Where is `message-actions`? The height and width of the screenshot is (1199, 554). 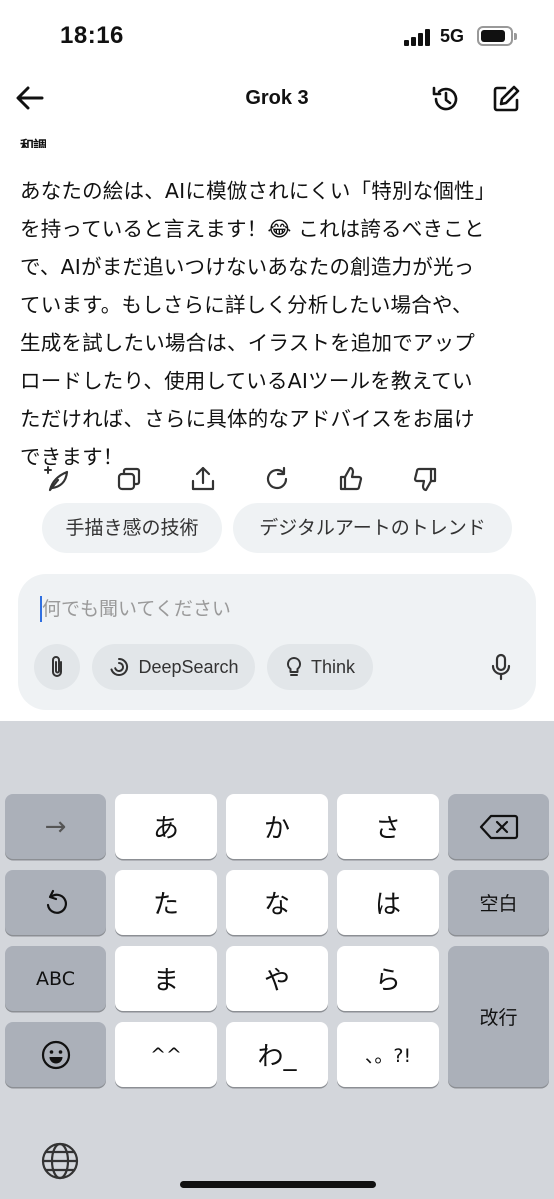
message-actions is located at coordinates (250, 480).